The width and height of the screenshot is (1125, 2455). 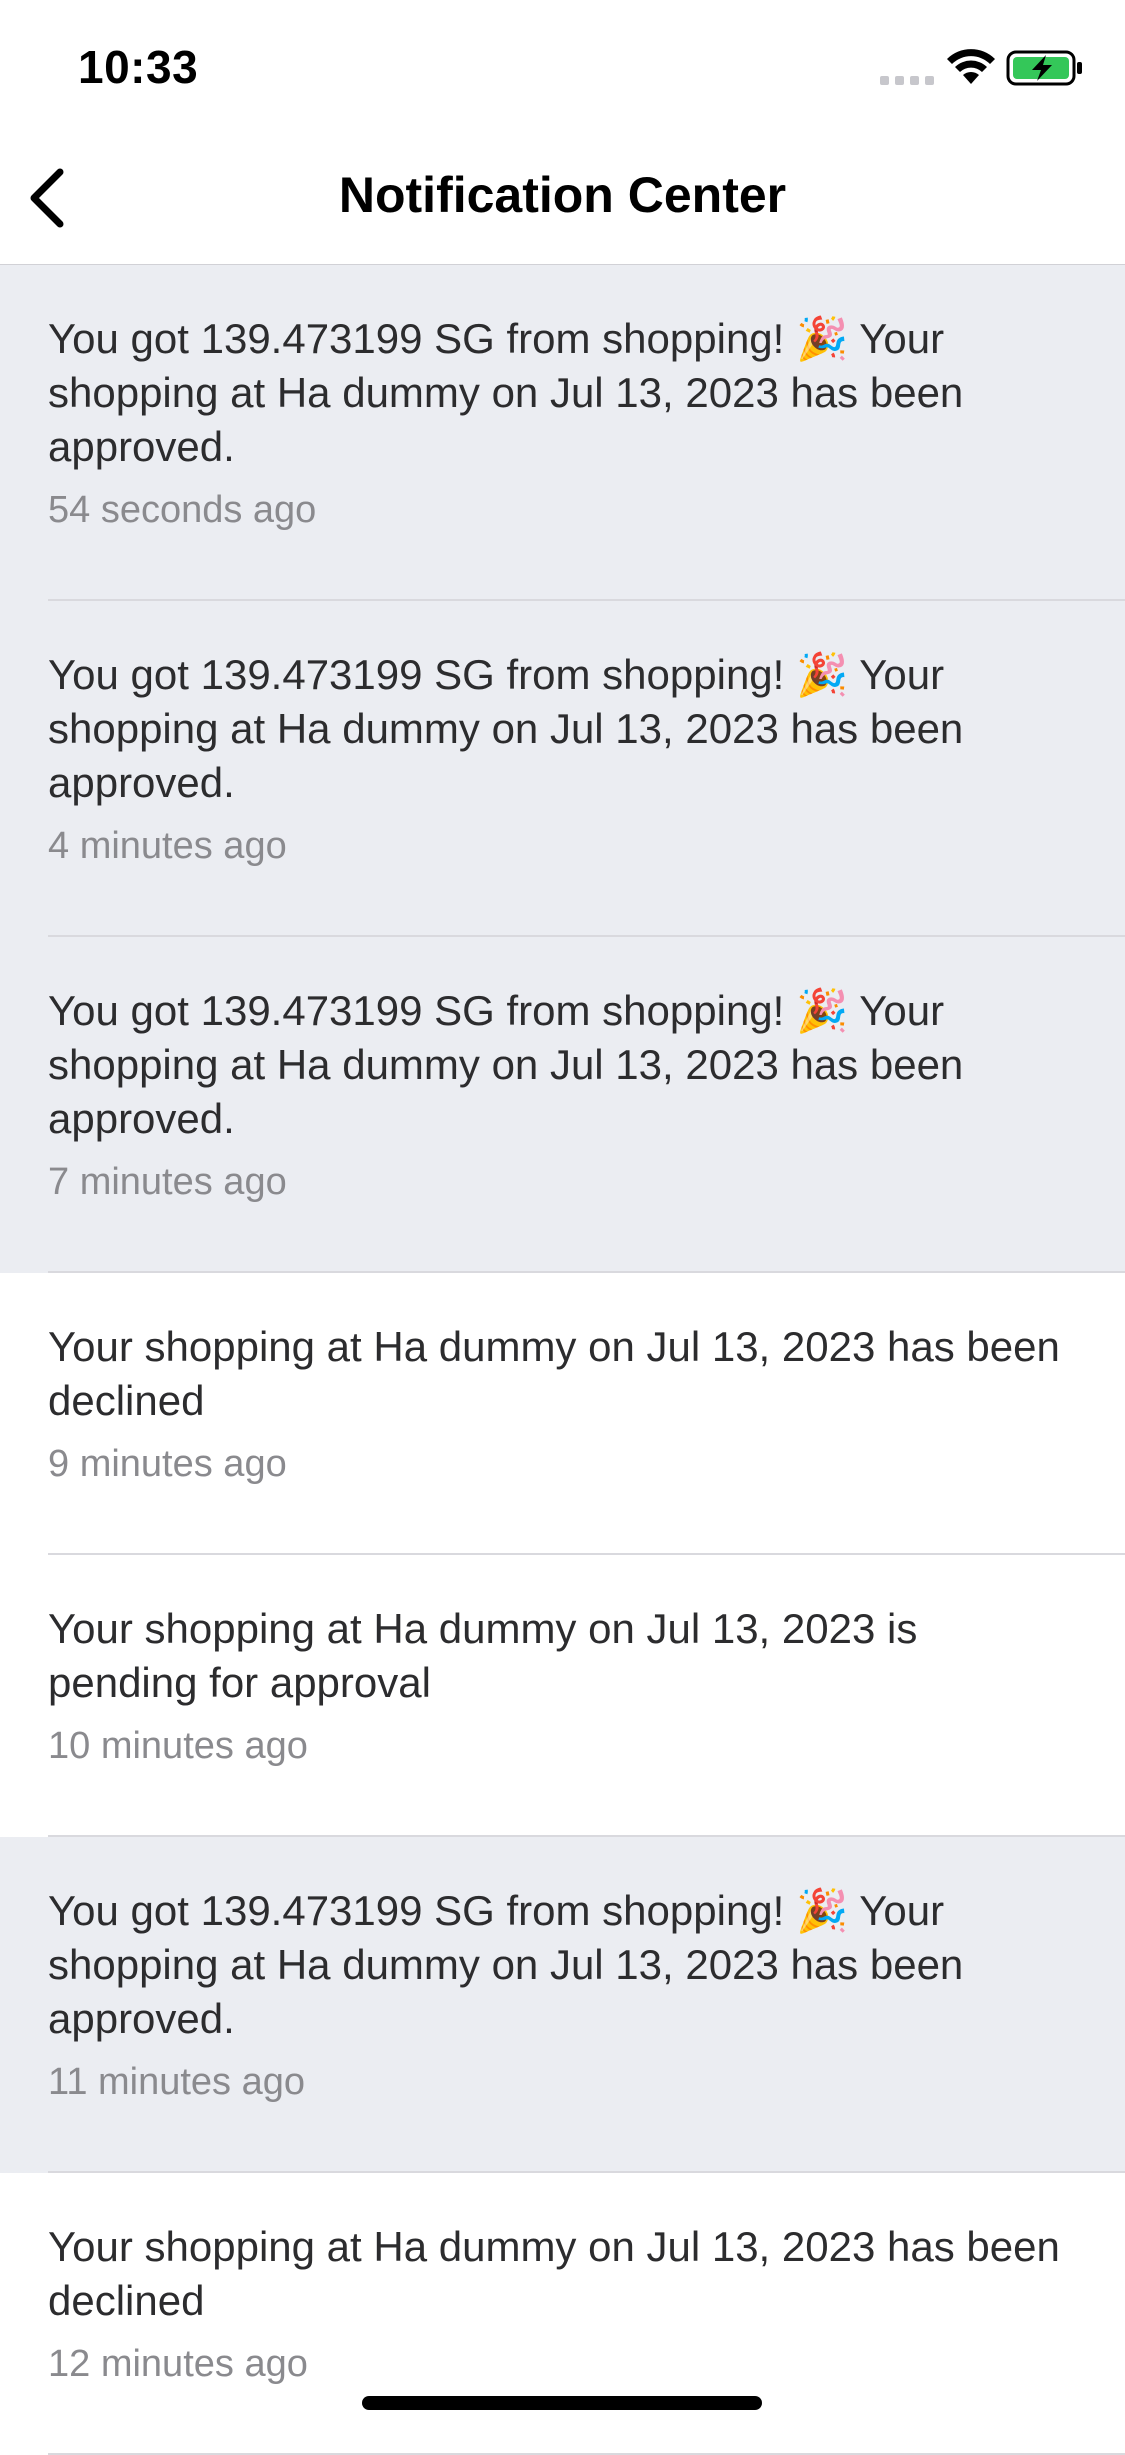 I want to click on notification-time: 11 minutes ago, so click(x=177, y=2082).